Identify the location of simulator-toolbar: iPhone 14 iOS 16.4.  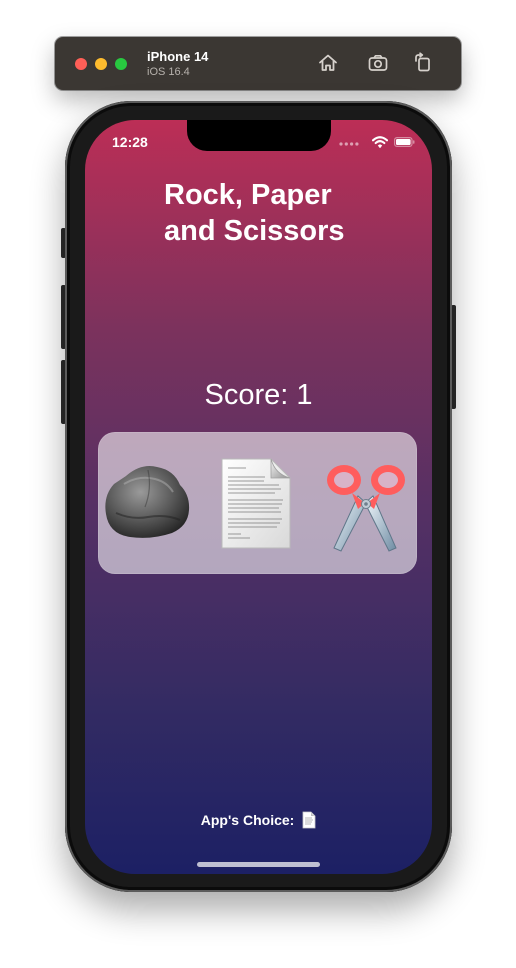
(258, 63).